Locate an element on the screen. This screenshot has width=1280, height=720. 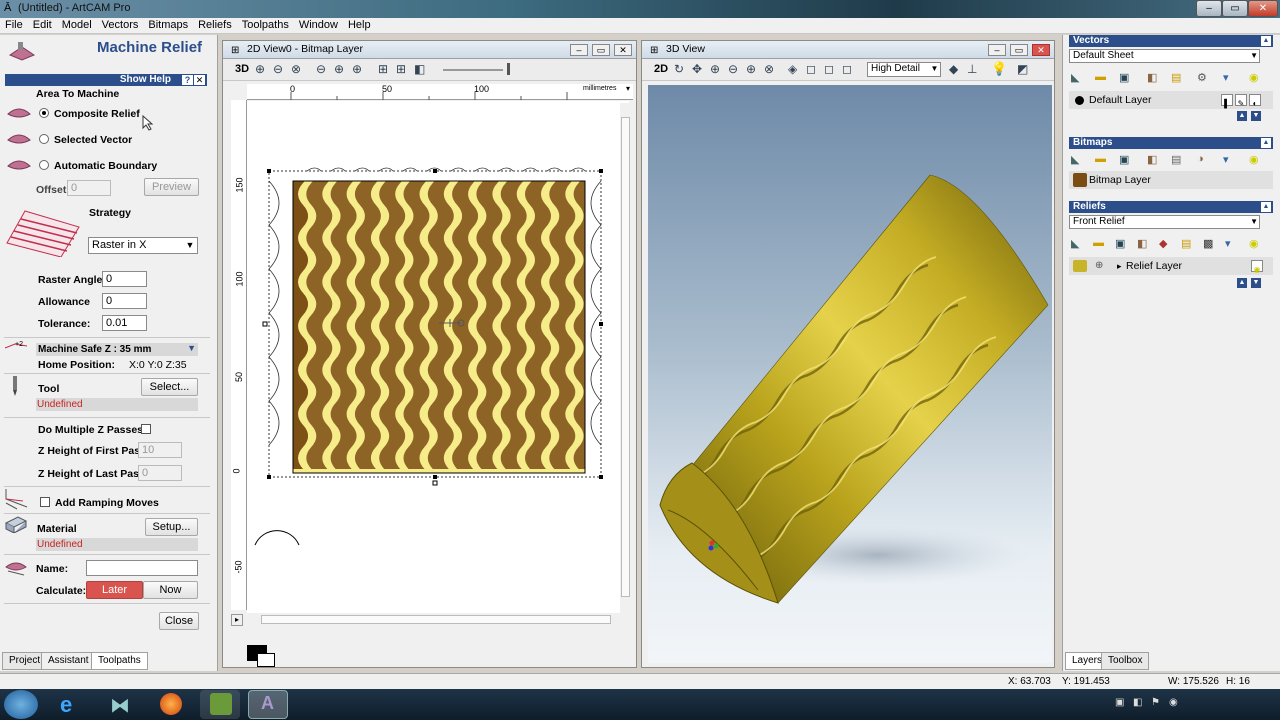
light-icon: 💡 is located at coordinates (999, 69).